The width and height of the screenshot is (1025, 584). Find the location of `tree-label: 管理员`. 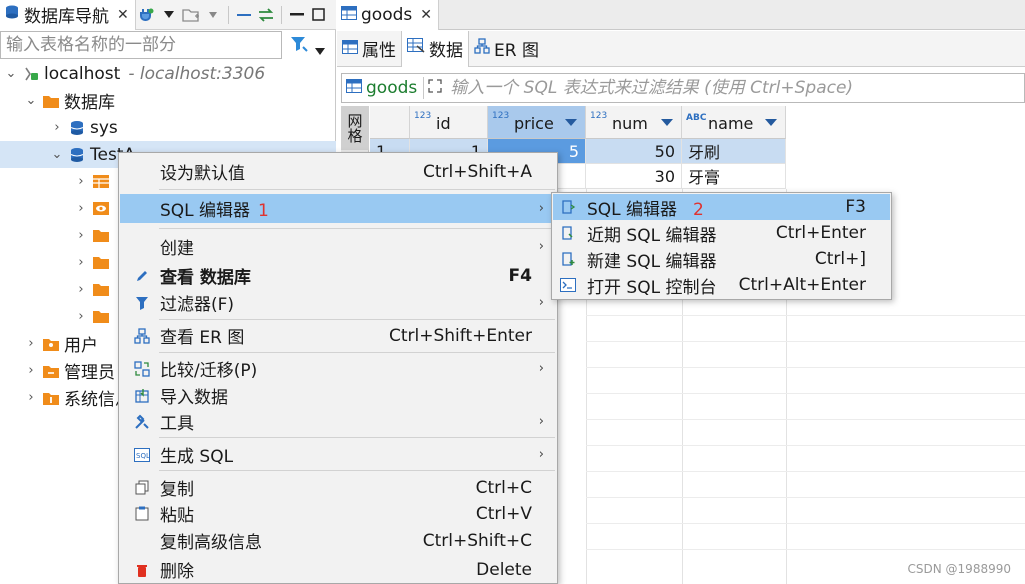

tree-label: 管理员 is located at coordinates (89, 373).